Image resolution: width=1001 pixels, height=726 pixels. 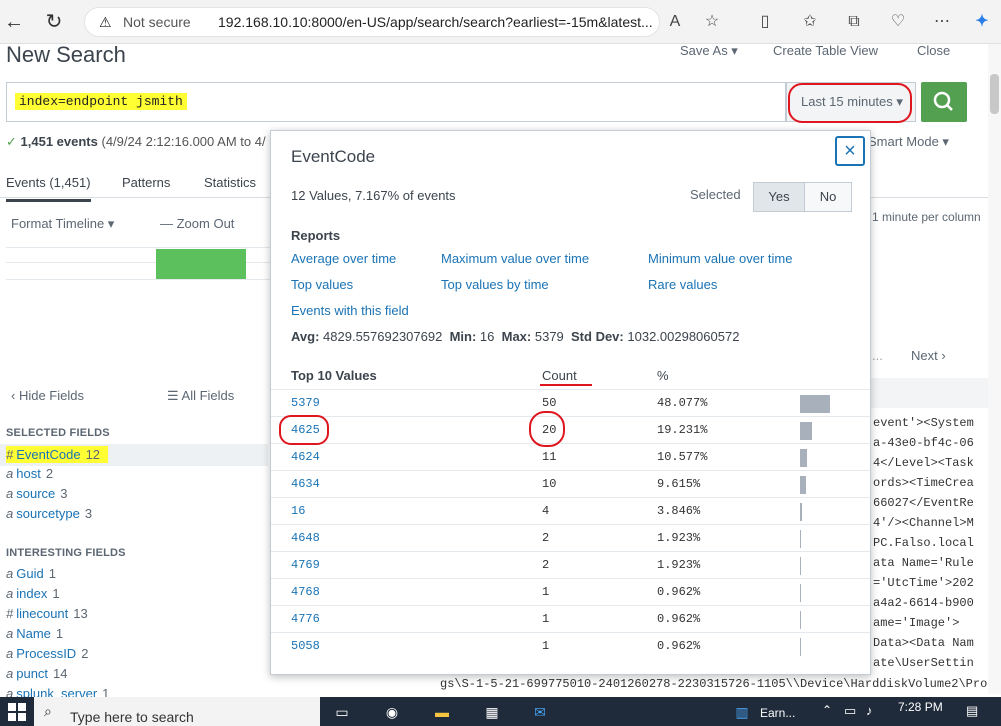 I want to click on next-page-button: Next ›, so click(x=928, y=355).